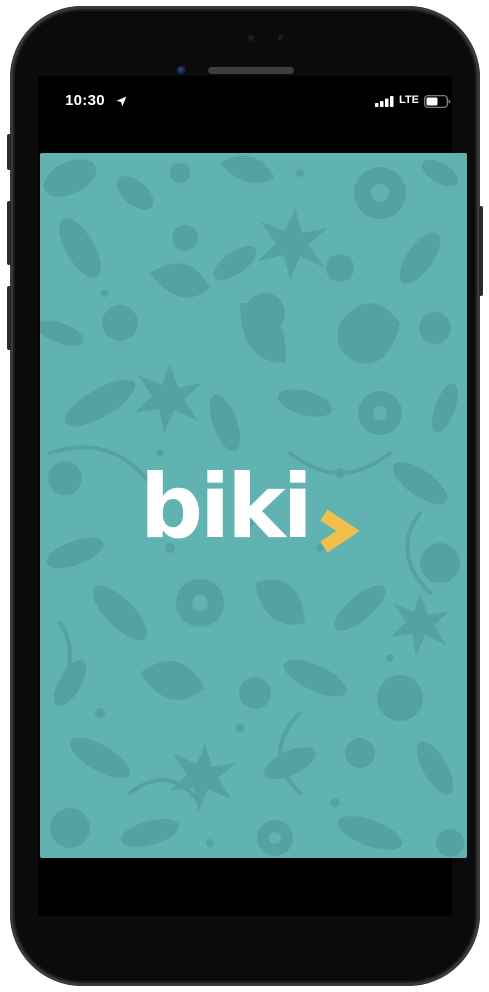  What do you see at coordinates (409, 100) in the screenshot?
I see `carrier-label: LTE` at bounding box center [409, 100].